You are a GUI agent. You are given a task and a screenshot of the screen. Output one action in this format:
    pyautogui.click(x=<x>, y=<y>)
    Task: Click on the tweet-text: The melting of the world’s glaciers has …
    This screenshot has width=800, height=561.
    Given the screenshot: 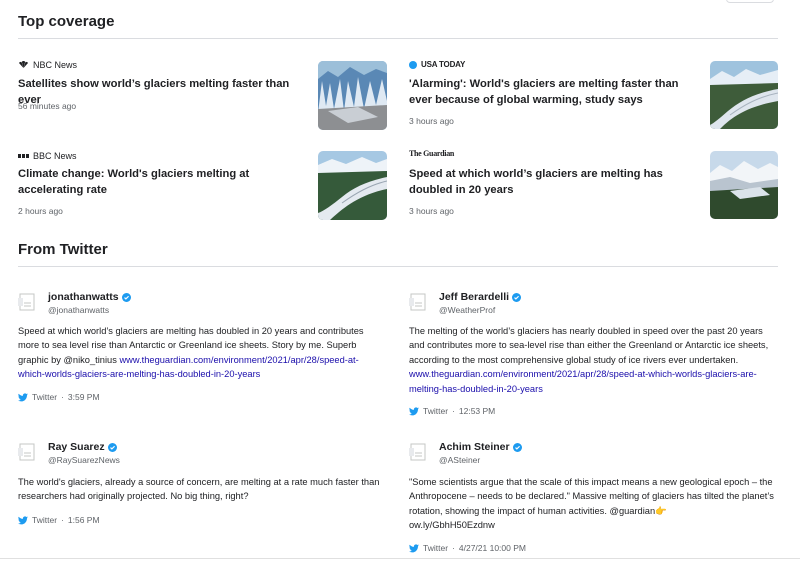 What is the action you would take?
    pyautogui.click(x=589, y=360)
    